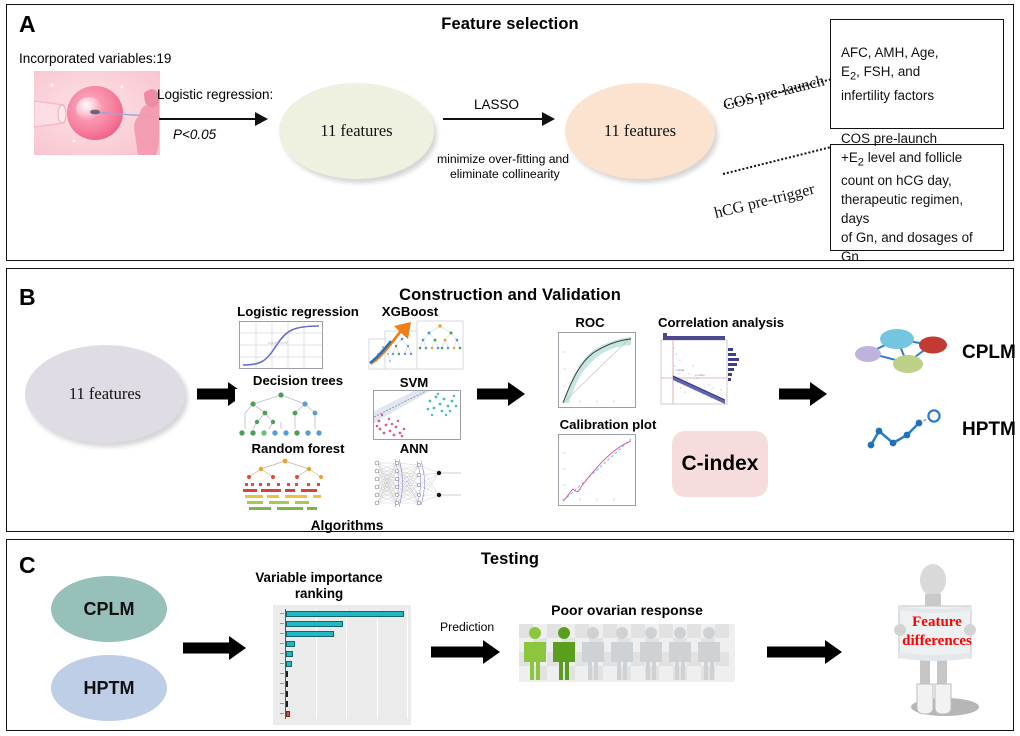  I want to click on cplm-label: CPLM, so click(989, 352).